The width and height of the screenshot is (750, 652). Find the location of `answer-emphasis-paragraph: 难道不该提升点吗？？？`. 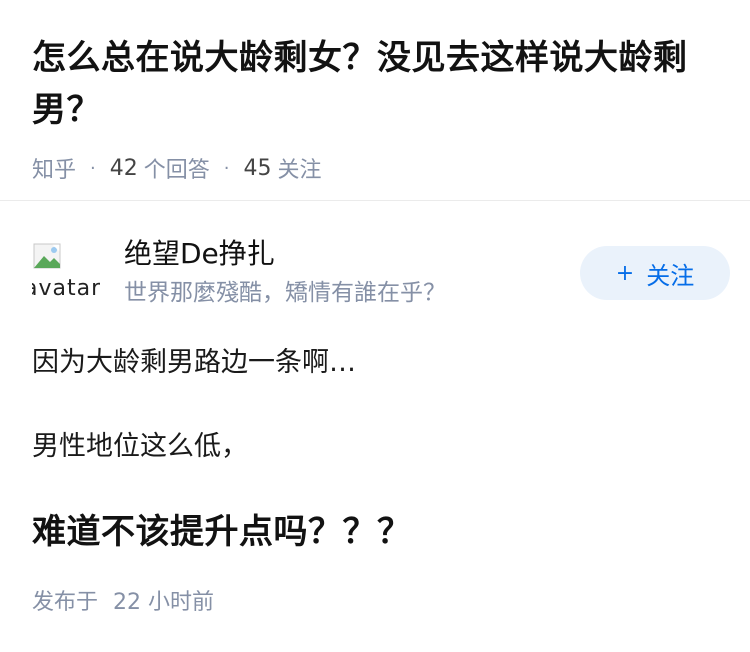

answer-emphasis-paragraph: 难道不该提升点吗？？？ is located at coordinates (222, 532).